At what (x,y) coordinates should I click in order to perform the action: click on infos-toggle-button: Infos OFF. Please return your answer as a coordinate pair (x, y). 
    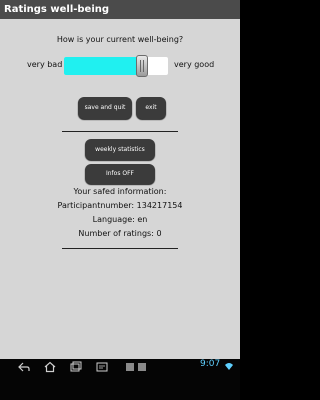
    Looking at the image, I should click on (120, 174).